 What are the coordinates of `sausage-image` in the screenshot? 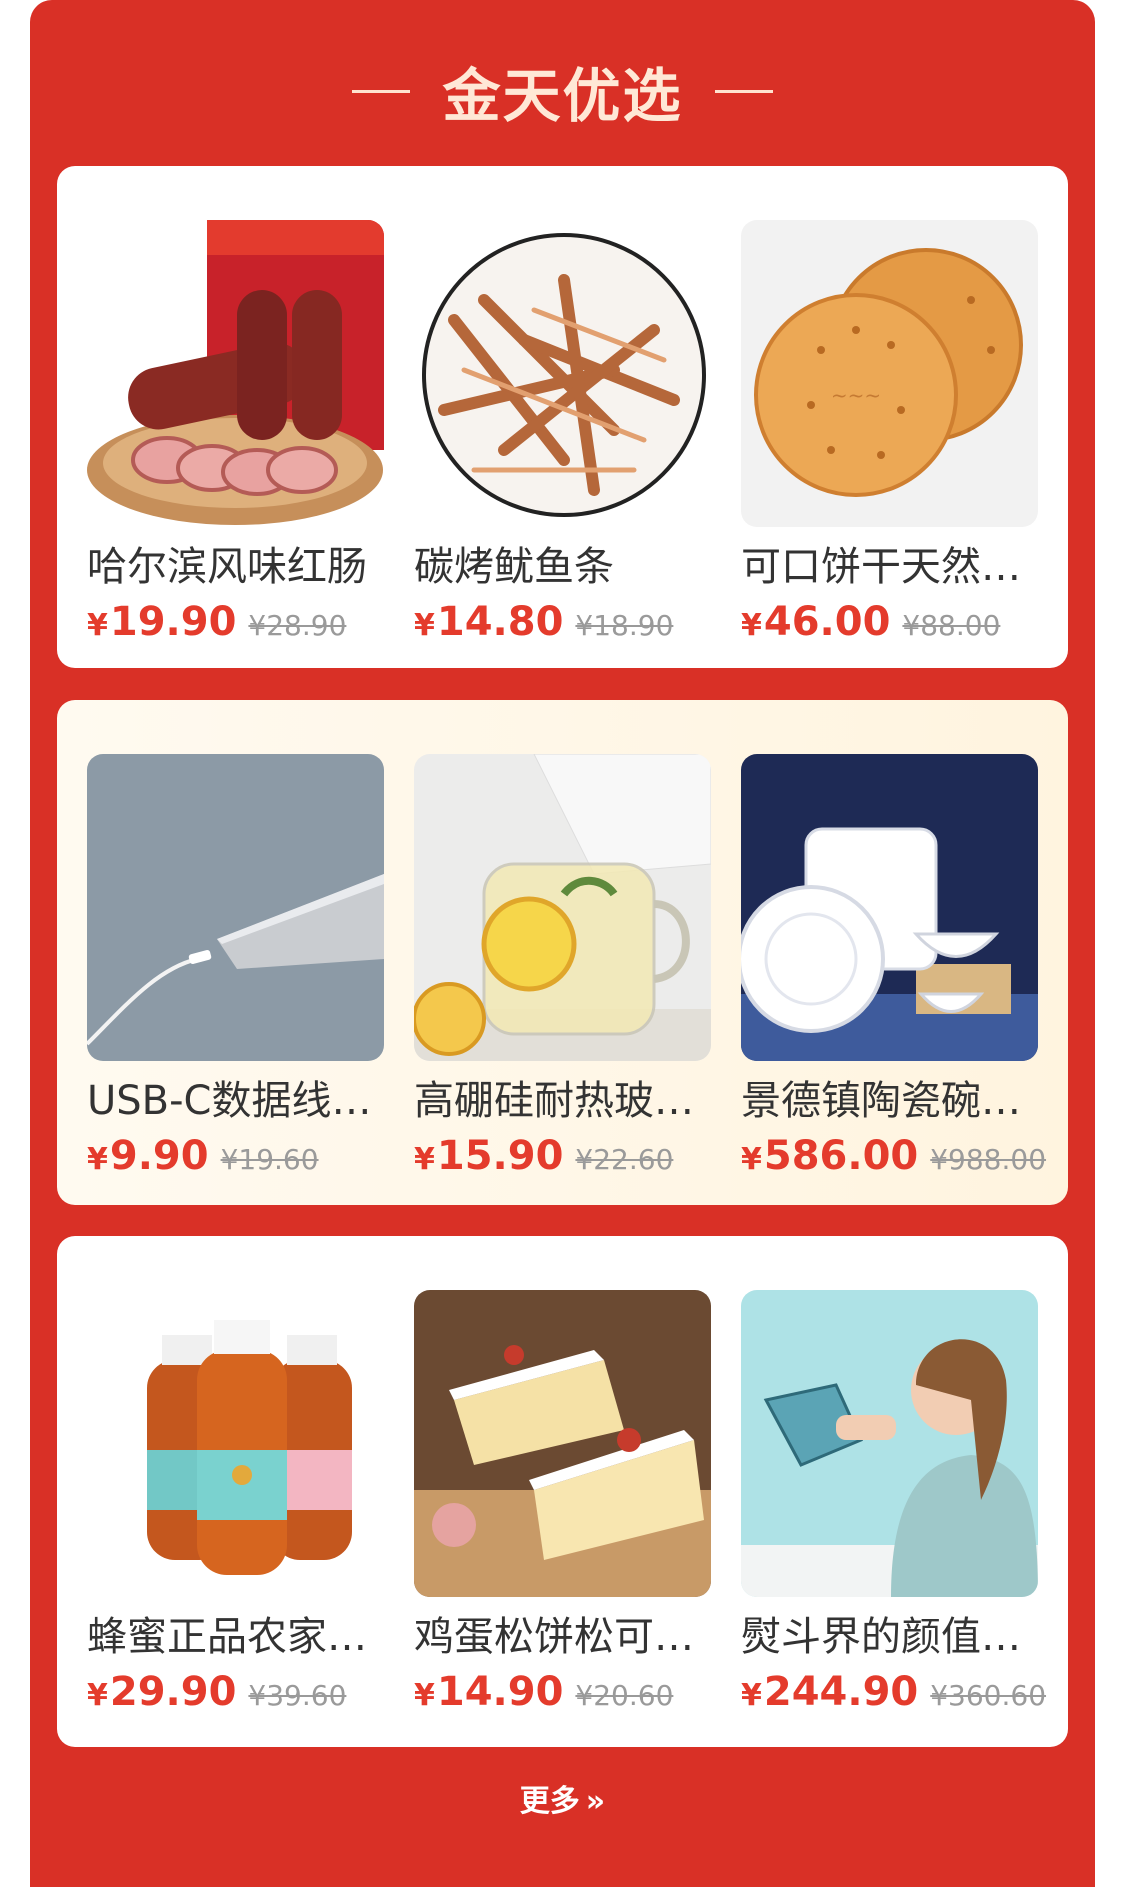 It's located at (235, 373).